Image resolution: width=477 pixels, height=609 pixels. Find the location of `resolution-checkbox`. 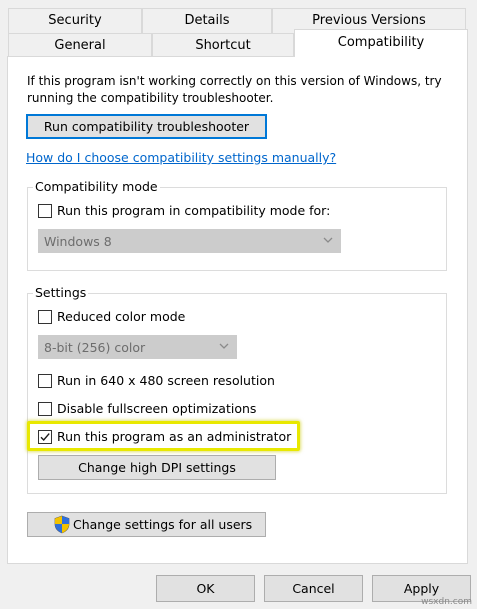

resolution-checkbox is located at coordinates (45, 381).